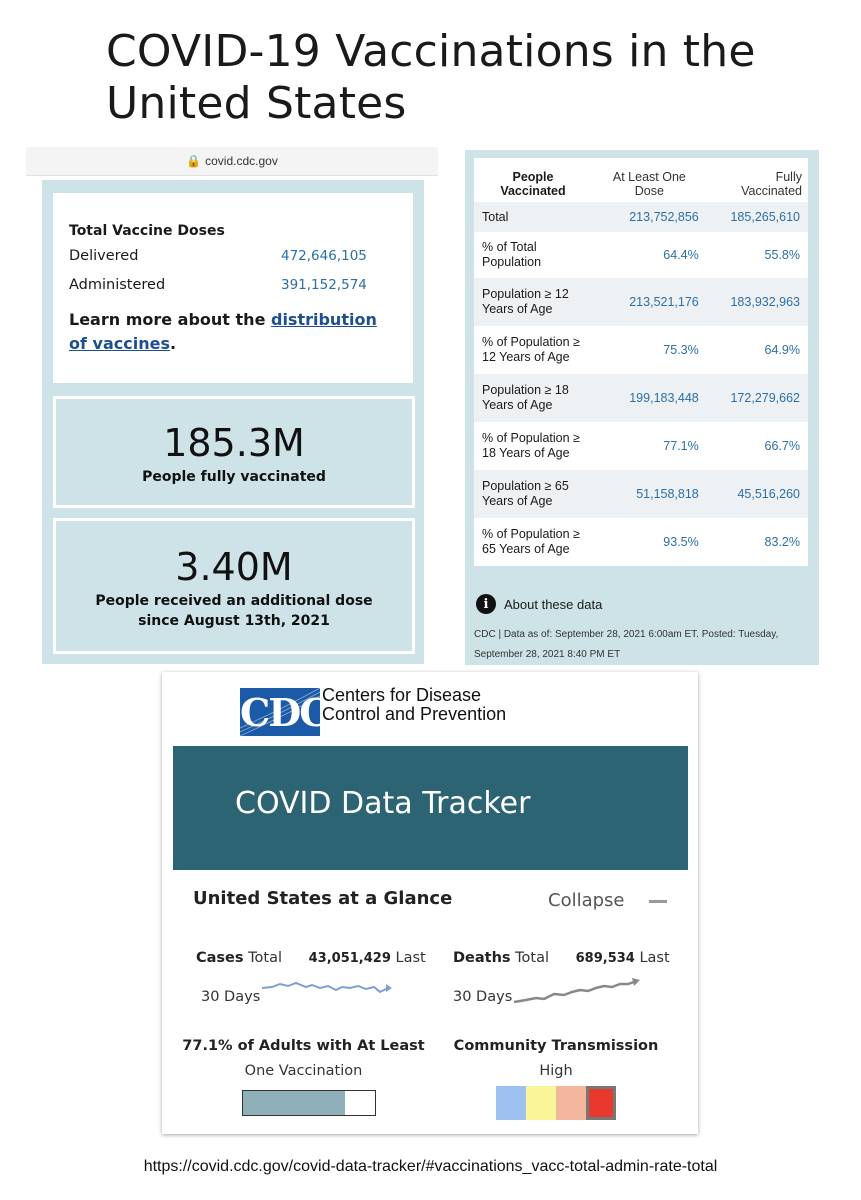  Describe the element at coordinates (533, 180) in the screenshot. I see `header-people-vaccinated: People Vaccinated` at that location.